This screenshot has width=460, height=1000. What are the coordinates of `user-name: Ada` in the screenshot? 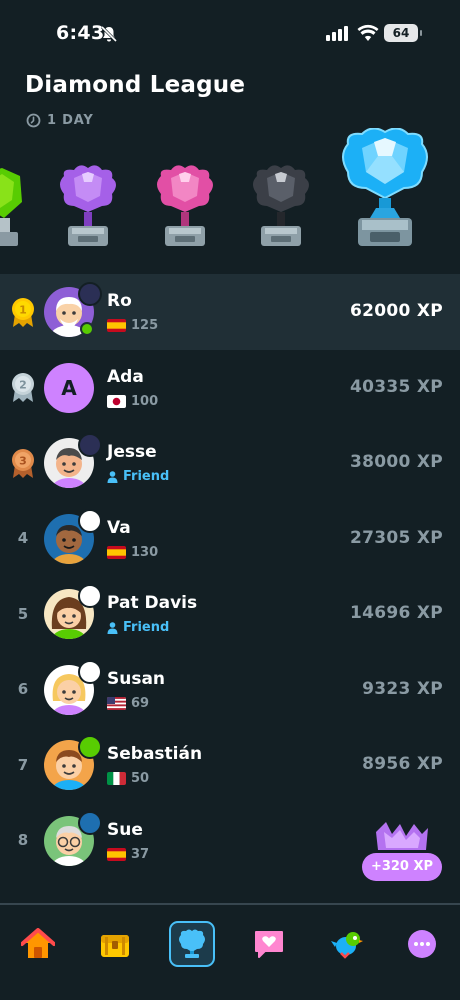 It's located at (125, 376).